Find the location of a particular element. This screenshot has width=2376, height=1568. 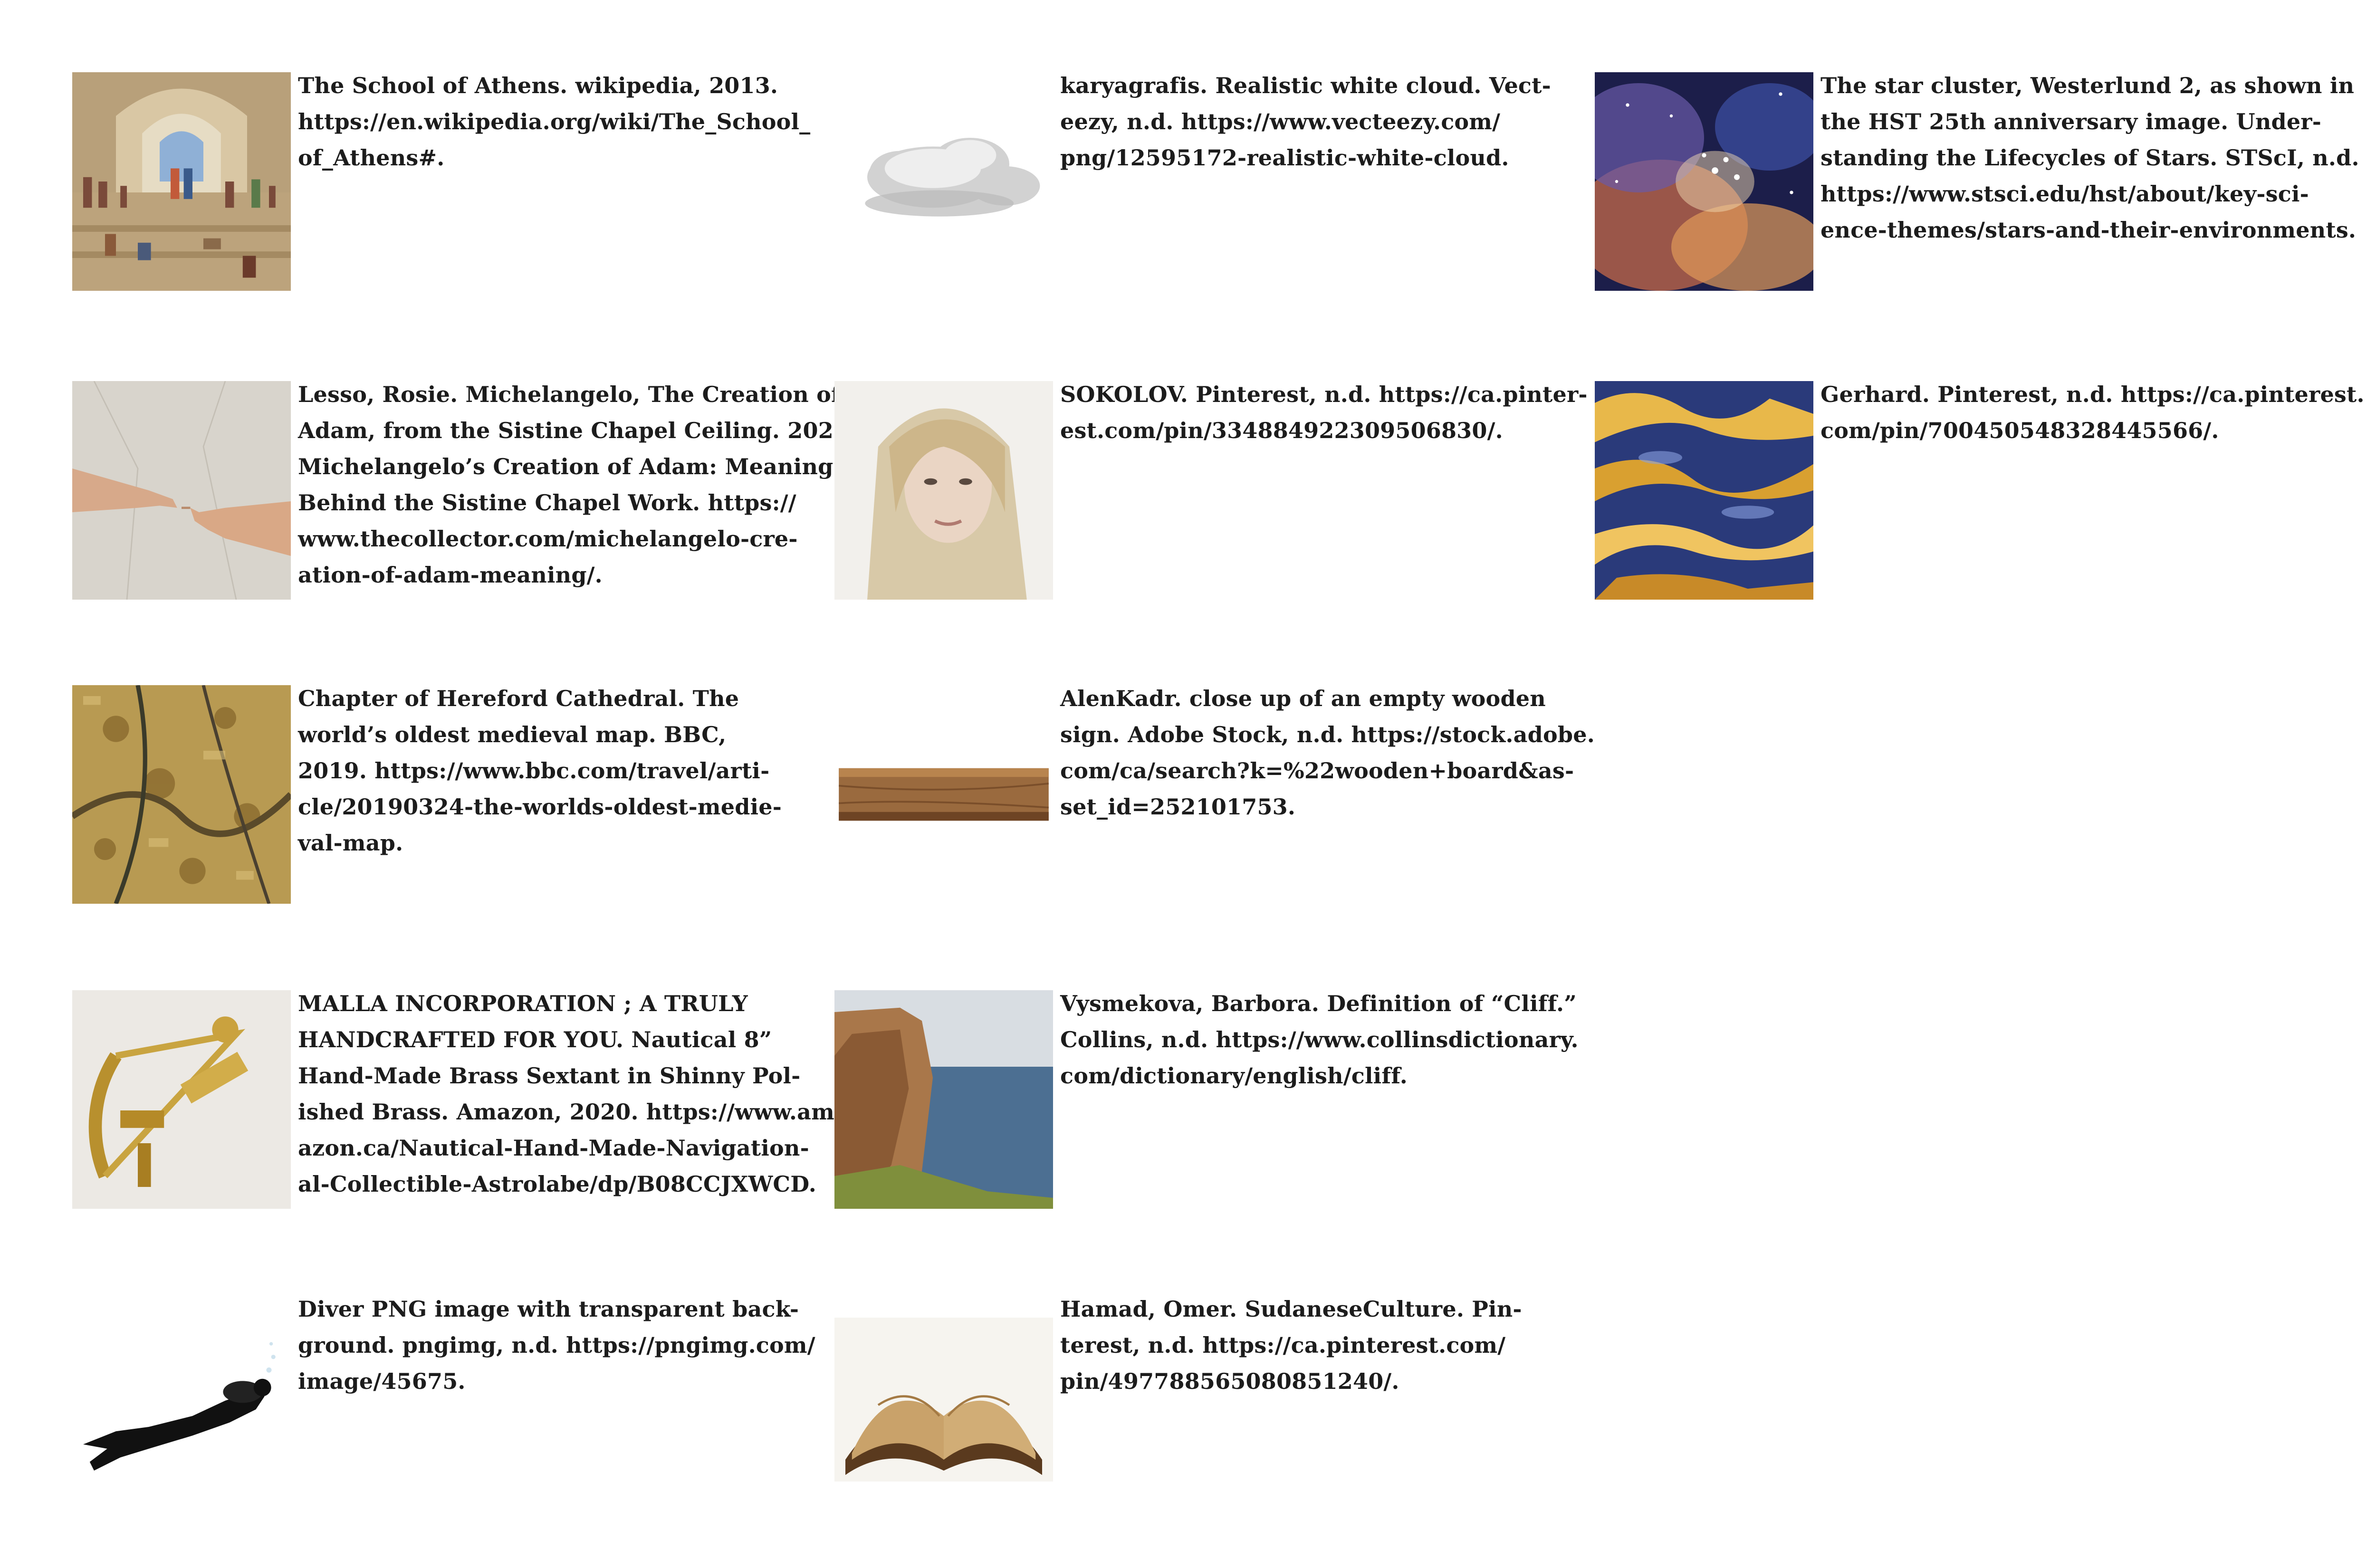

citation-line: AlenKadr. close up of an empty wooden is located at coordinates (1303, 699).